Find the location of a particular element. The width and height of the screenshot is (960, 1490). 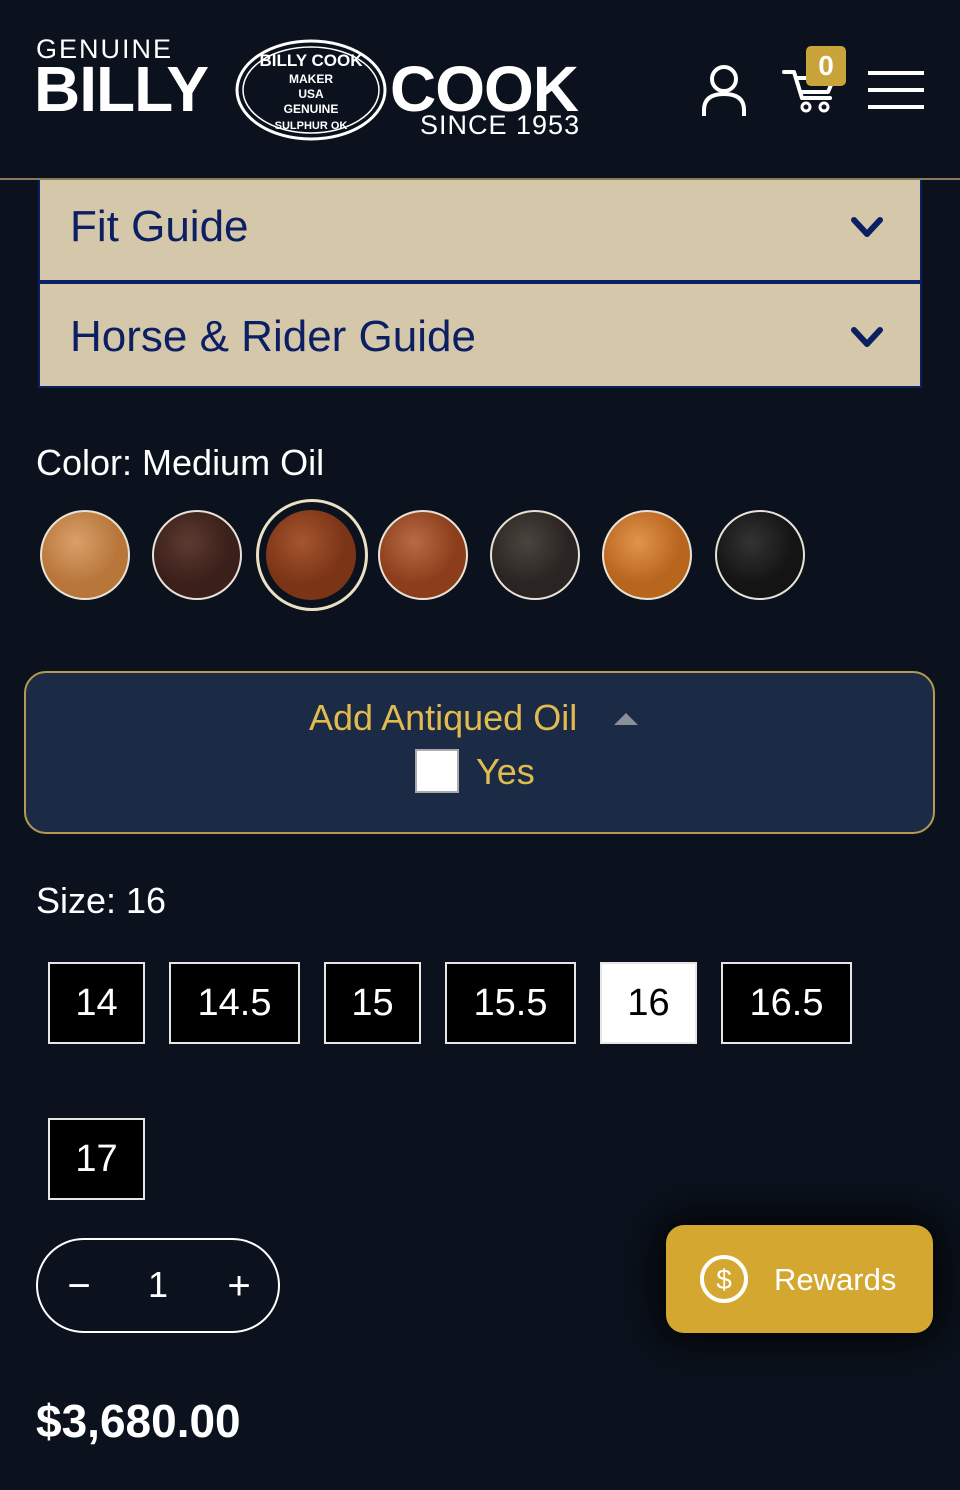

quantity-increase-button: + is located at coordinates (239, 1286).